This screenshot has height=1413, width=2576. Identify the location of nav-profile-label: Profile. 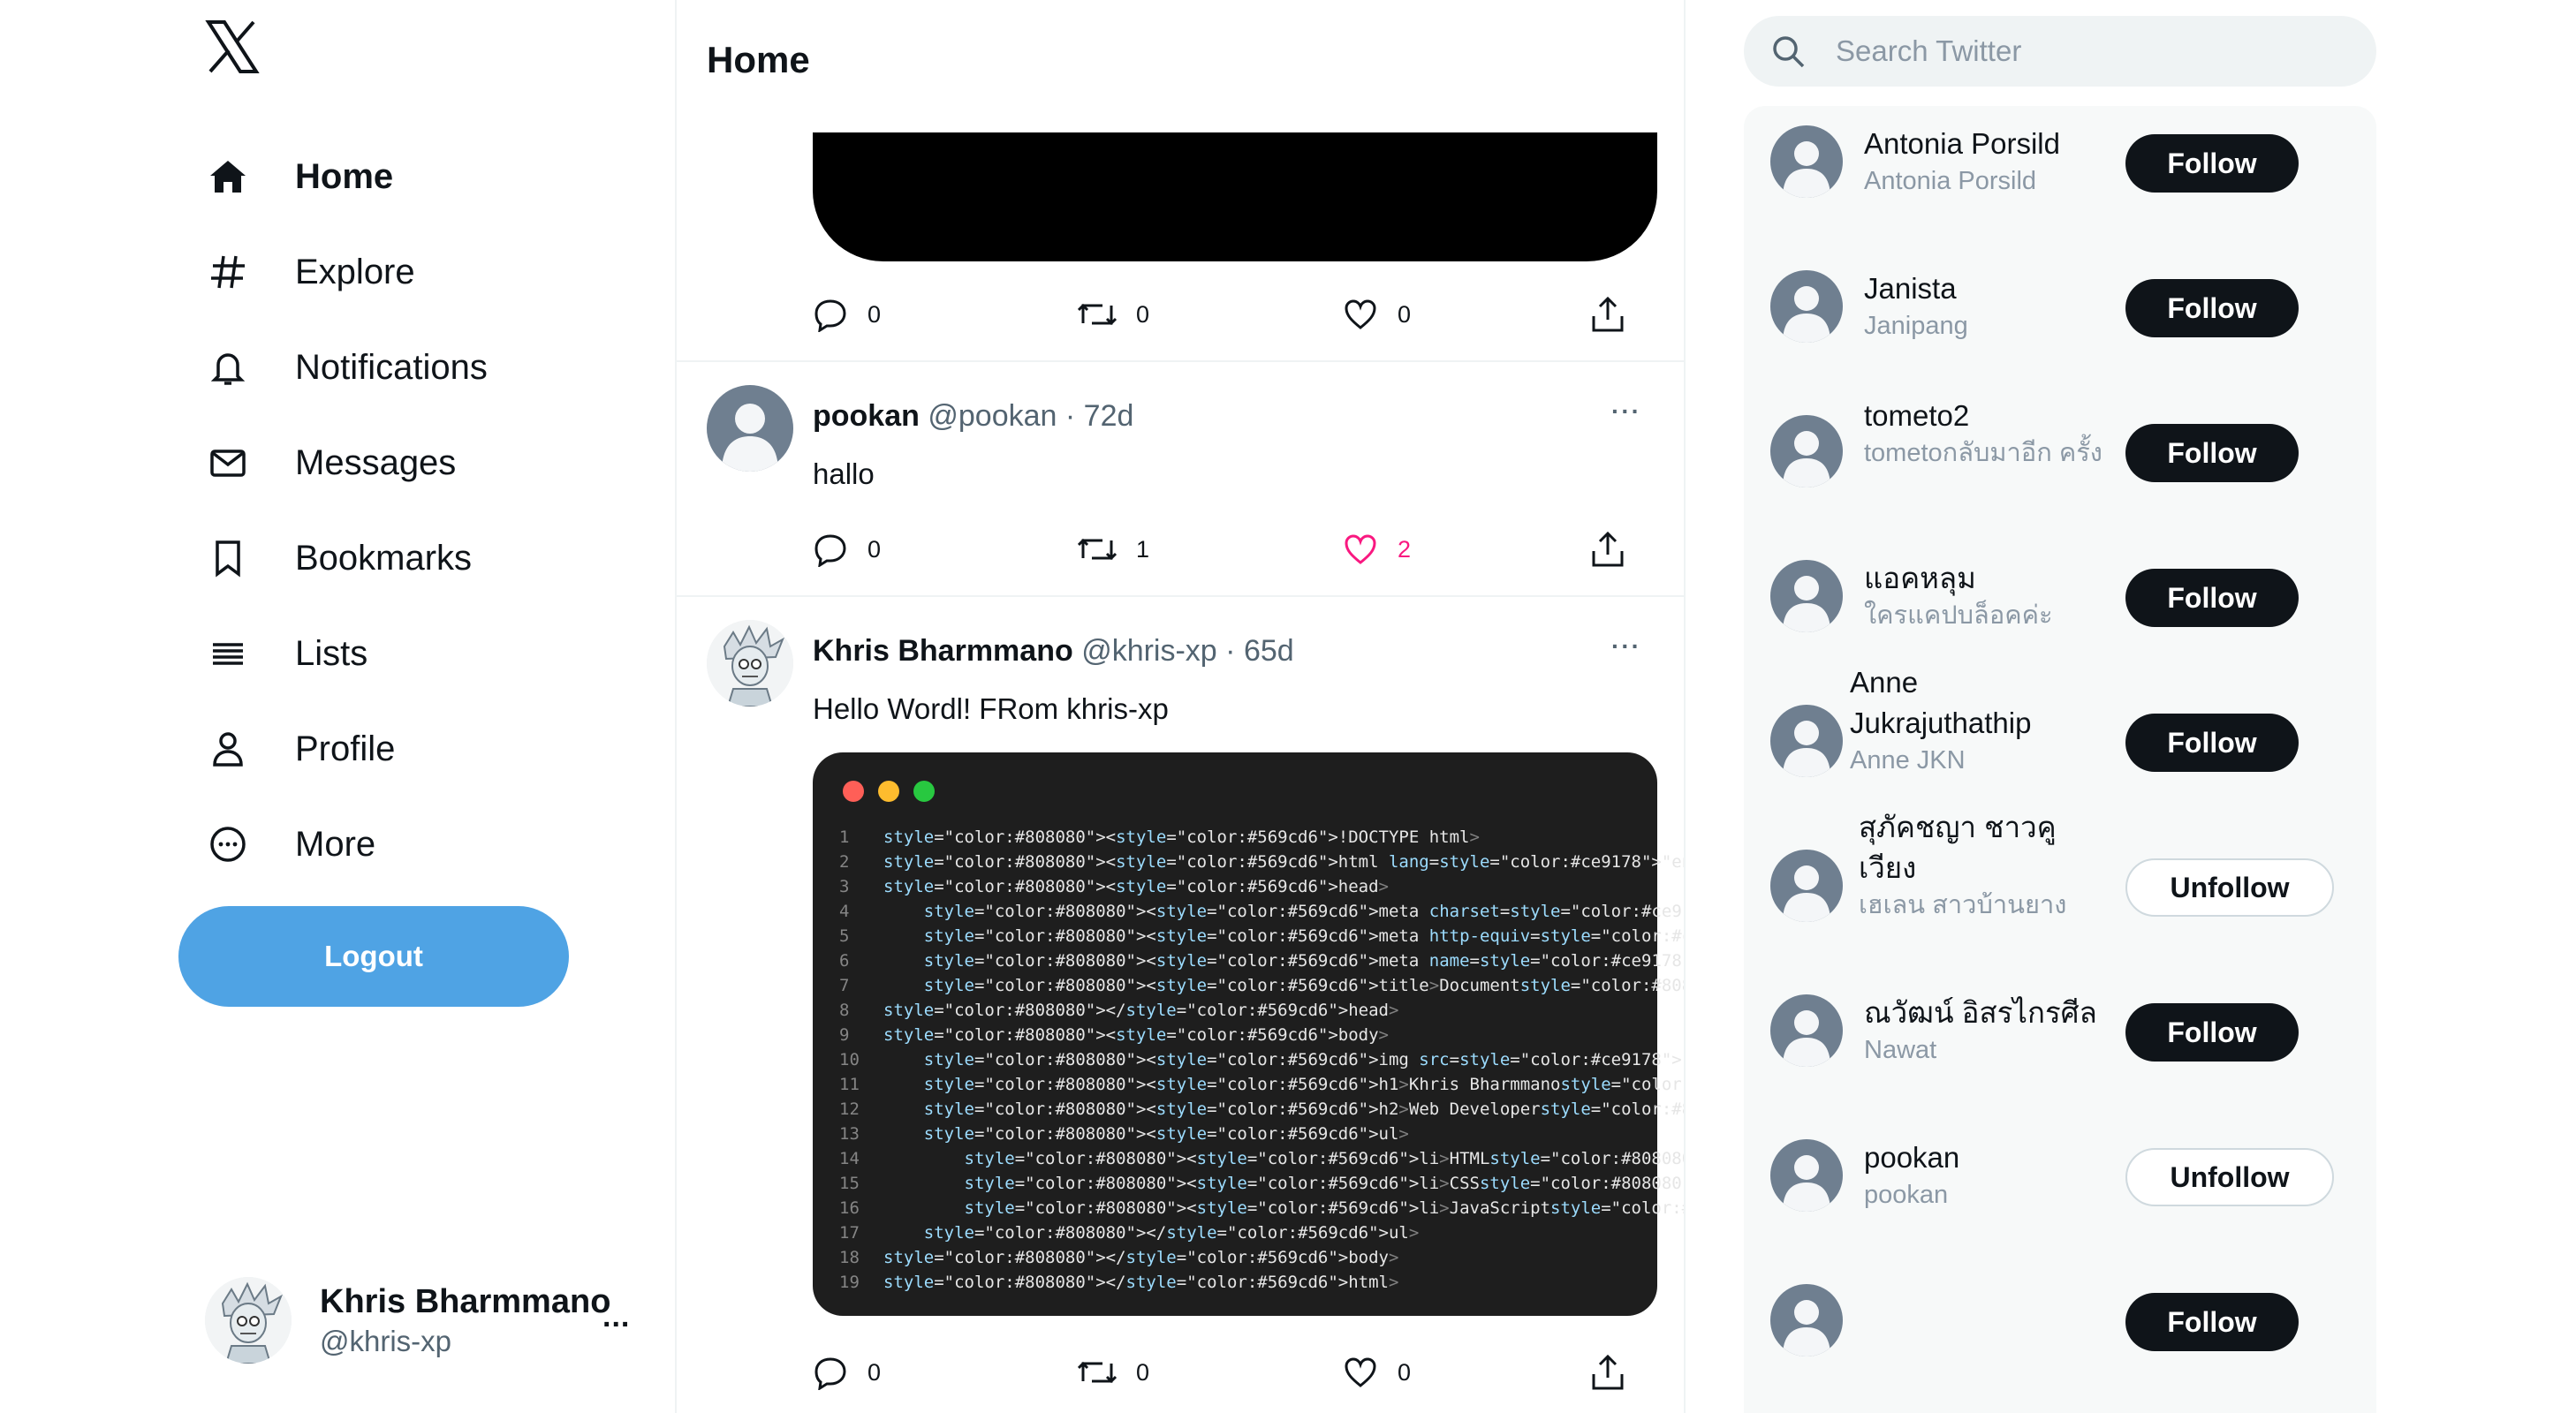
(346, 749).